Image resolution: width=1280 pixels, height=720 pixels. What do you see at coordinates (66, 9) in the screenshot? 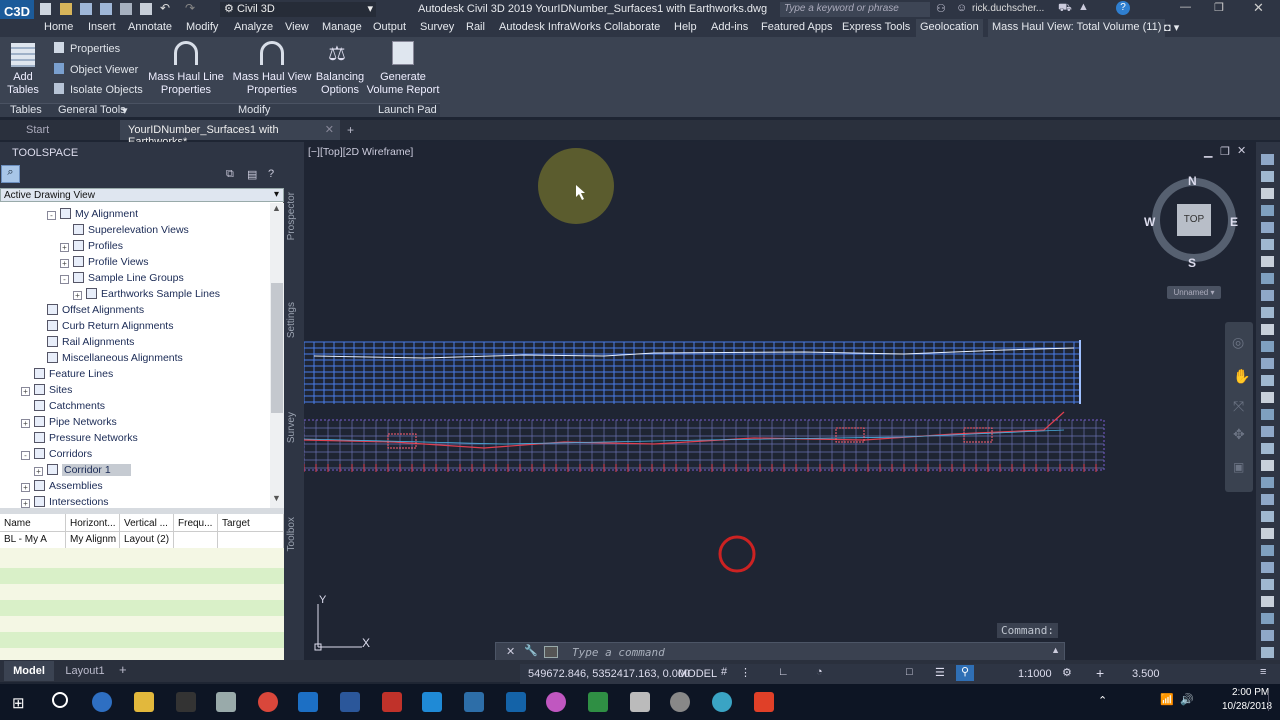
I see `open-icon` at bounding box center [66, 9].